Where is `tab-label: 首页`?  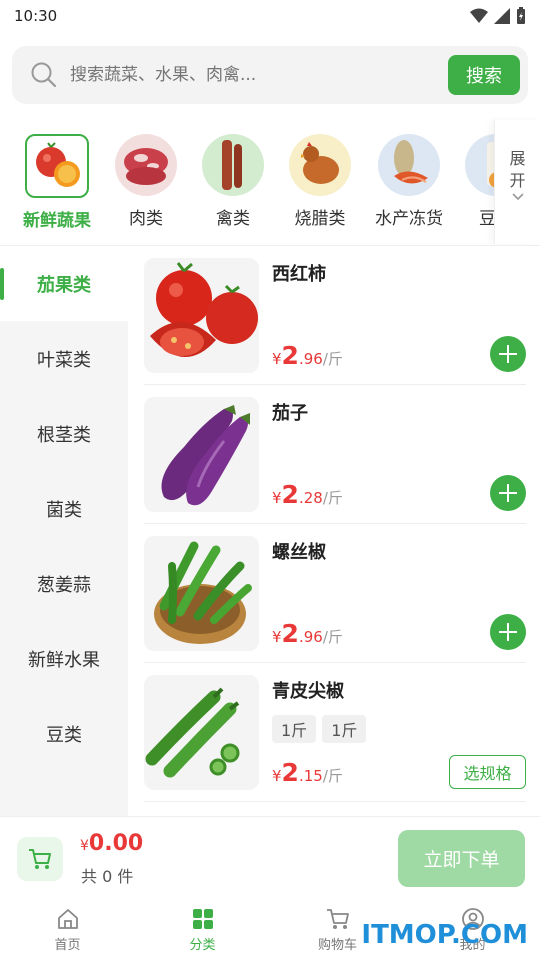 tab-label: 首页 is located at coordinates (67, 945).